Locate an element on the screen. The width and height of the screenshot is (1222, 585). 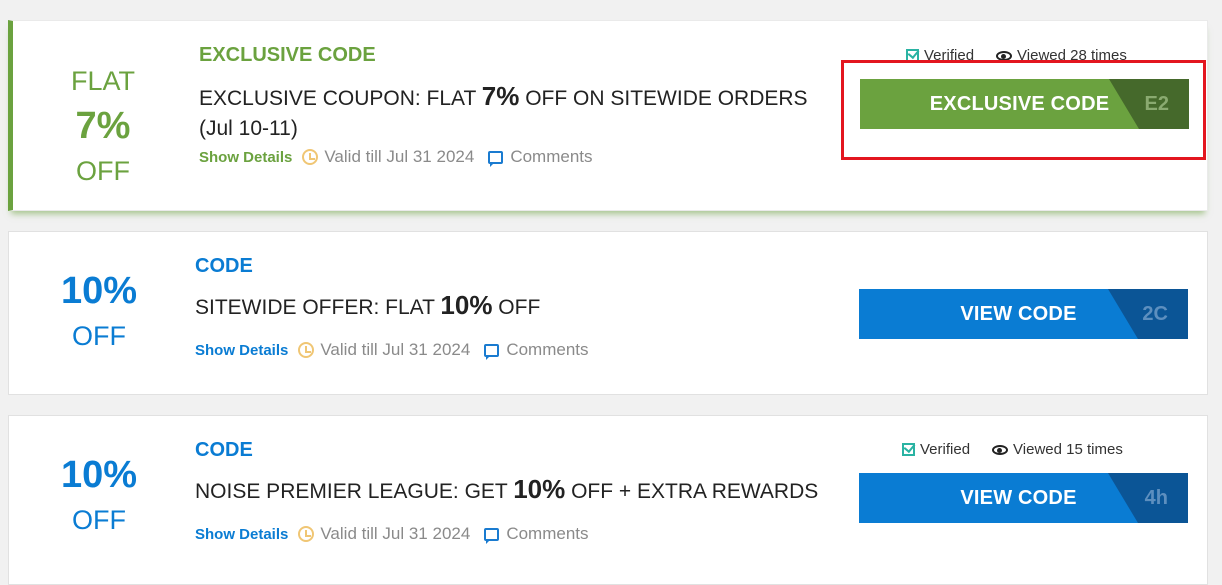
button-label: EXCLUSIVE CODE is located at coordinates (1019, 103).